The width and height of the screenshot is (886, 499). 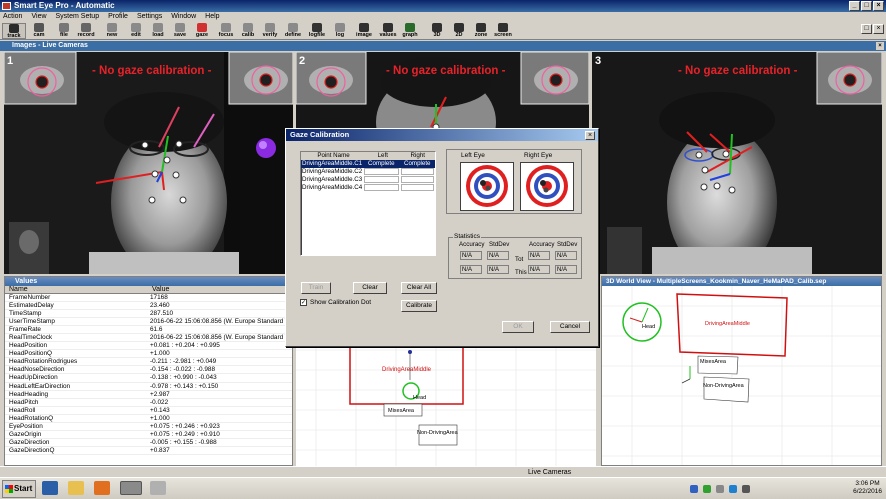 I want to click on table-row: EyePosition +0.075 : +0.246 : +0.923, so click(x=148, y=427).